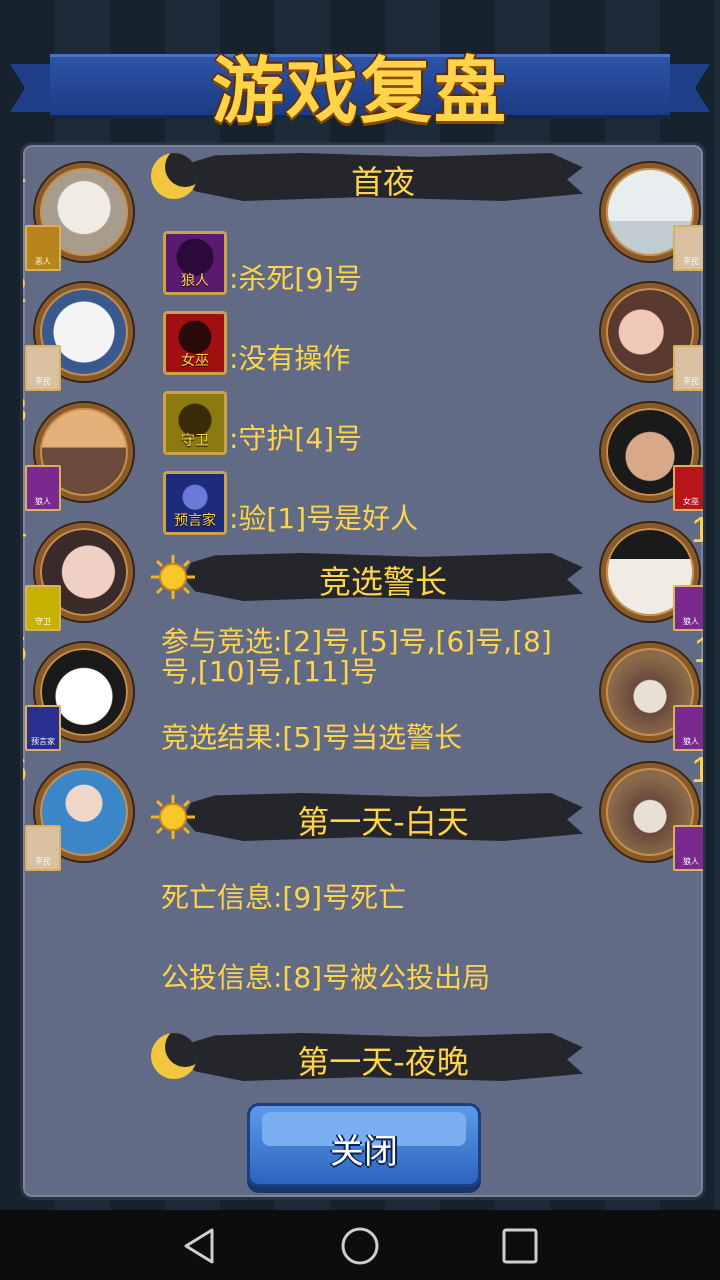 Image resolution: width=720 pixels, height=1280 pixels. Describe the element at coordinates (382, 582) in the screenshot. I see `section-title: 竞选警长` at that location.